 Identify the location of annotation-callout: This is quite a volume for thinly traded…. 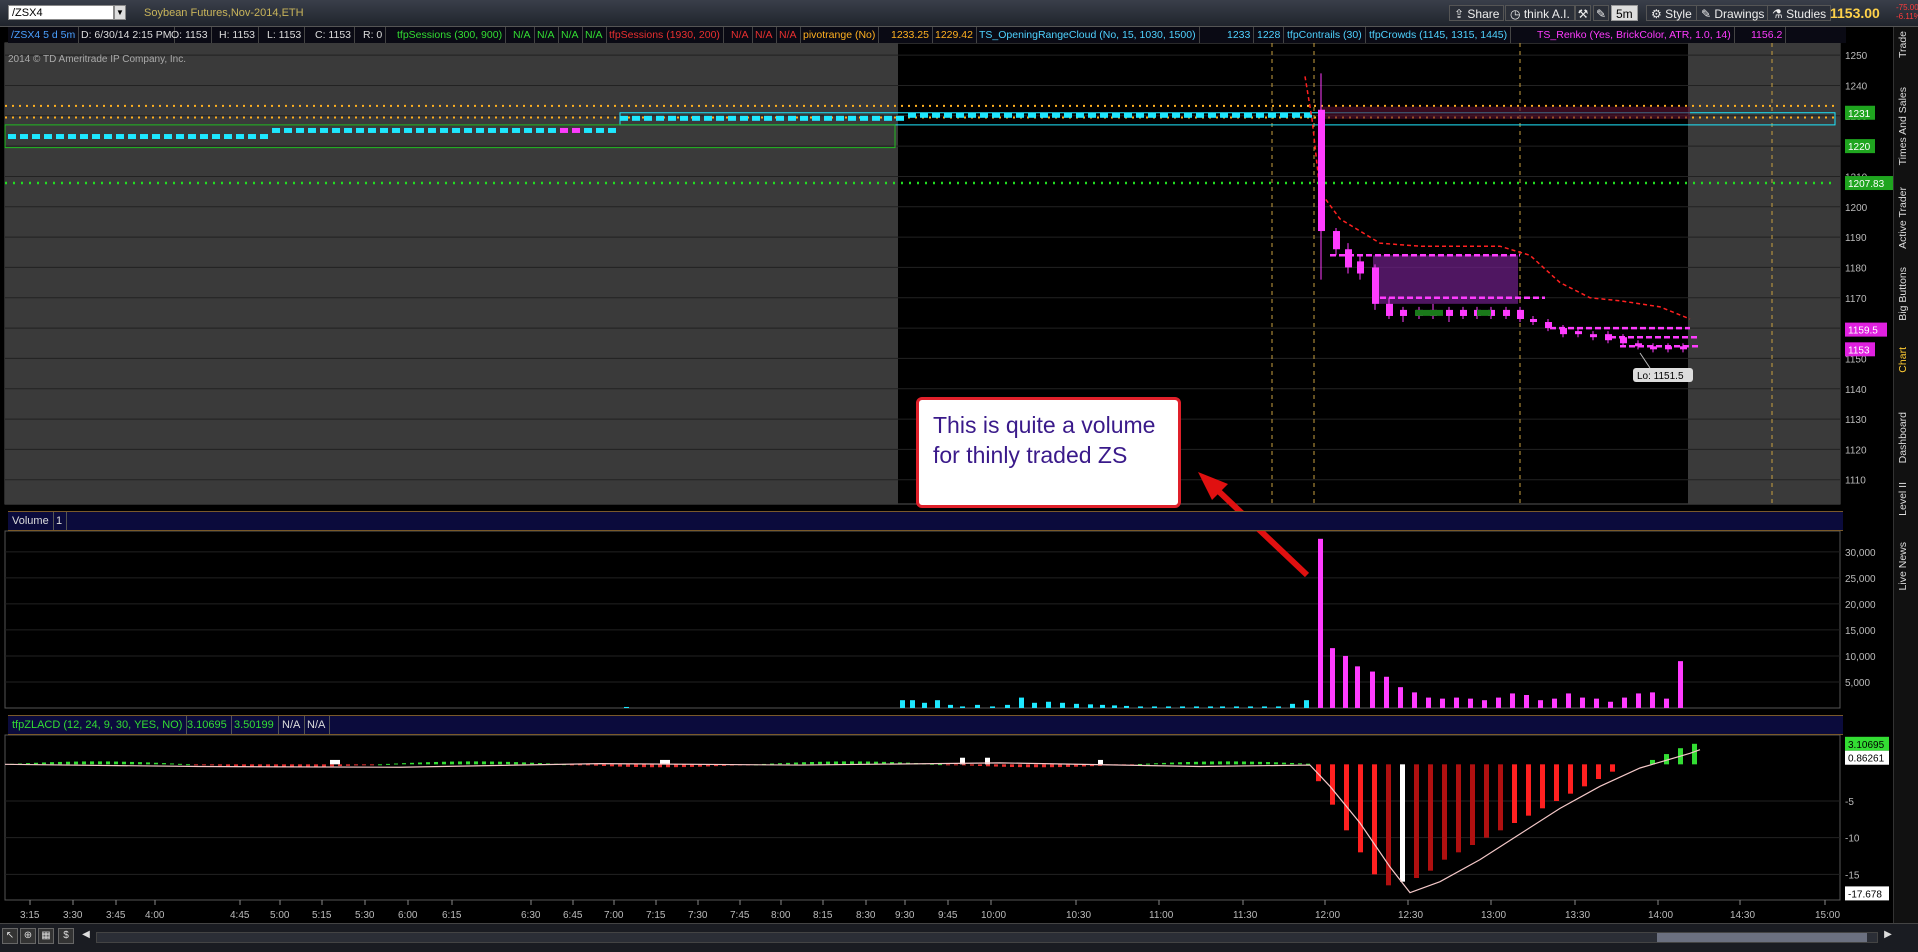
(1048, 452).